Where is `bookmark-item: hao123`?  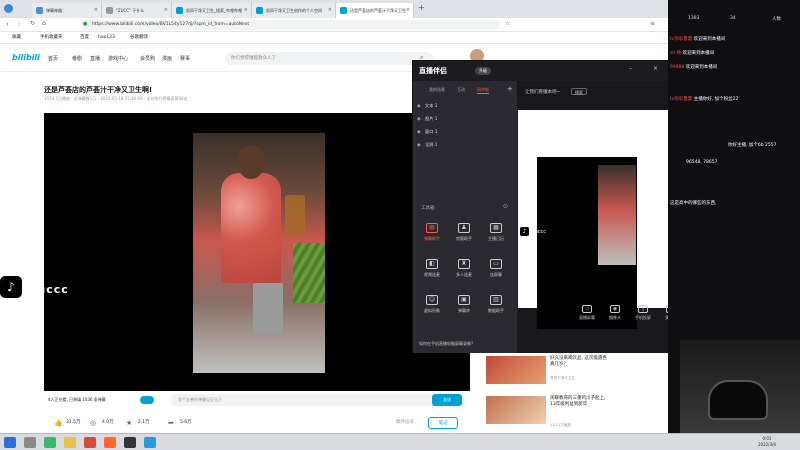 bookmark-item: hao123 is located at coordinates (106, 38).